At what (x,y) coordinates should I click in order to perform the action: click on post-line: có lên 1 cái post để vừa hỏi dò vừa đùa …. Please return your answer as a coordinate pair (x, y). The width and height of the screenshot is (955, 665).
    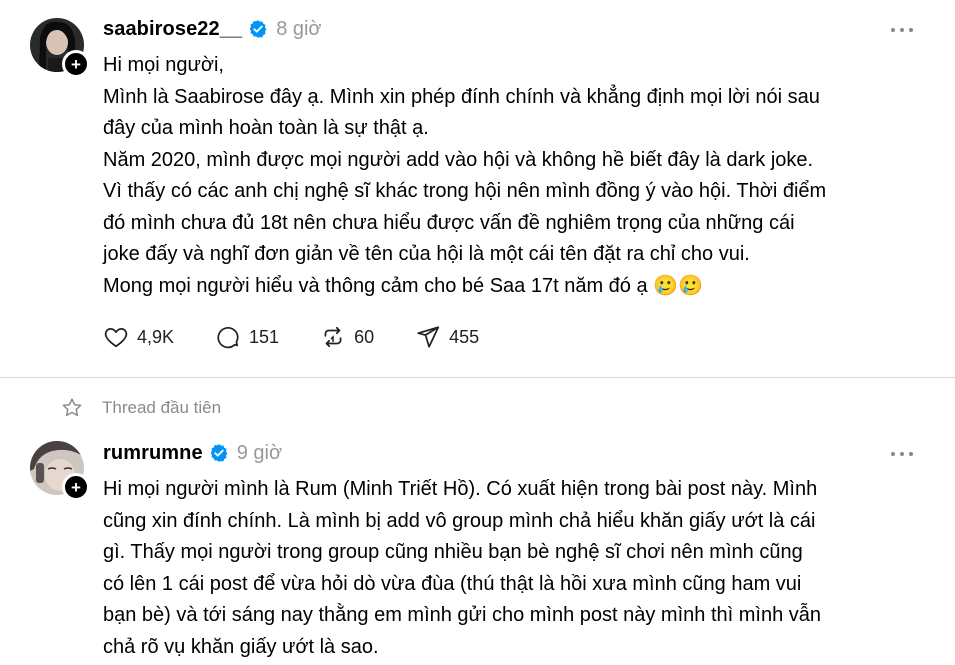
    Looking at the image, I should click on (452, 583).